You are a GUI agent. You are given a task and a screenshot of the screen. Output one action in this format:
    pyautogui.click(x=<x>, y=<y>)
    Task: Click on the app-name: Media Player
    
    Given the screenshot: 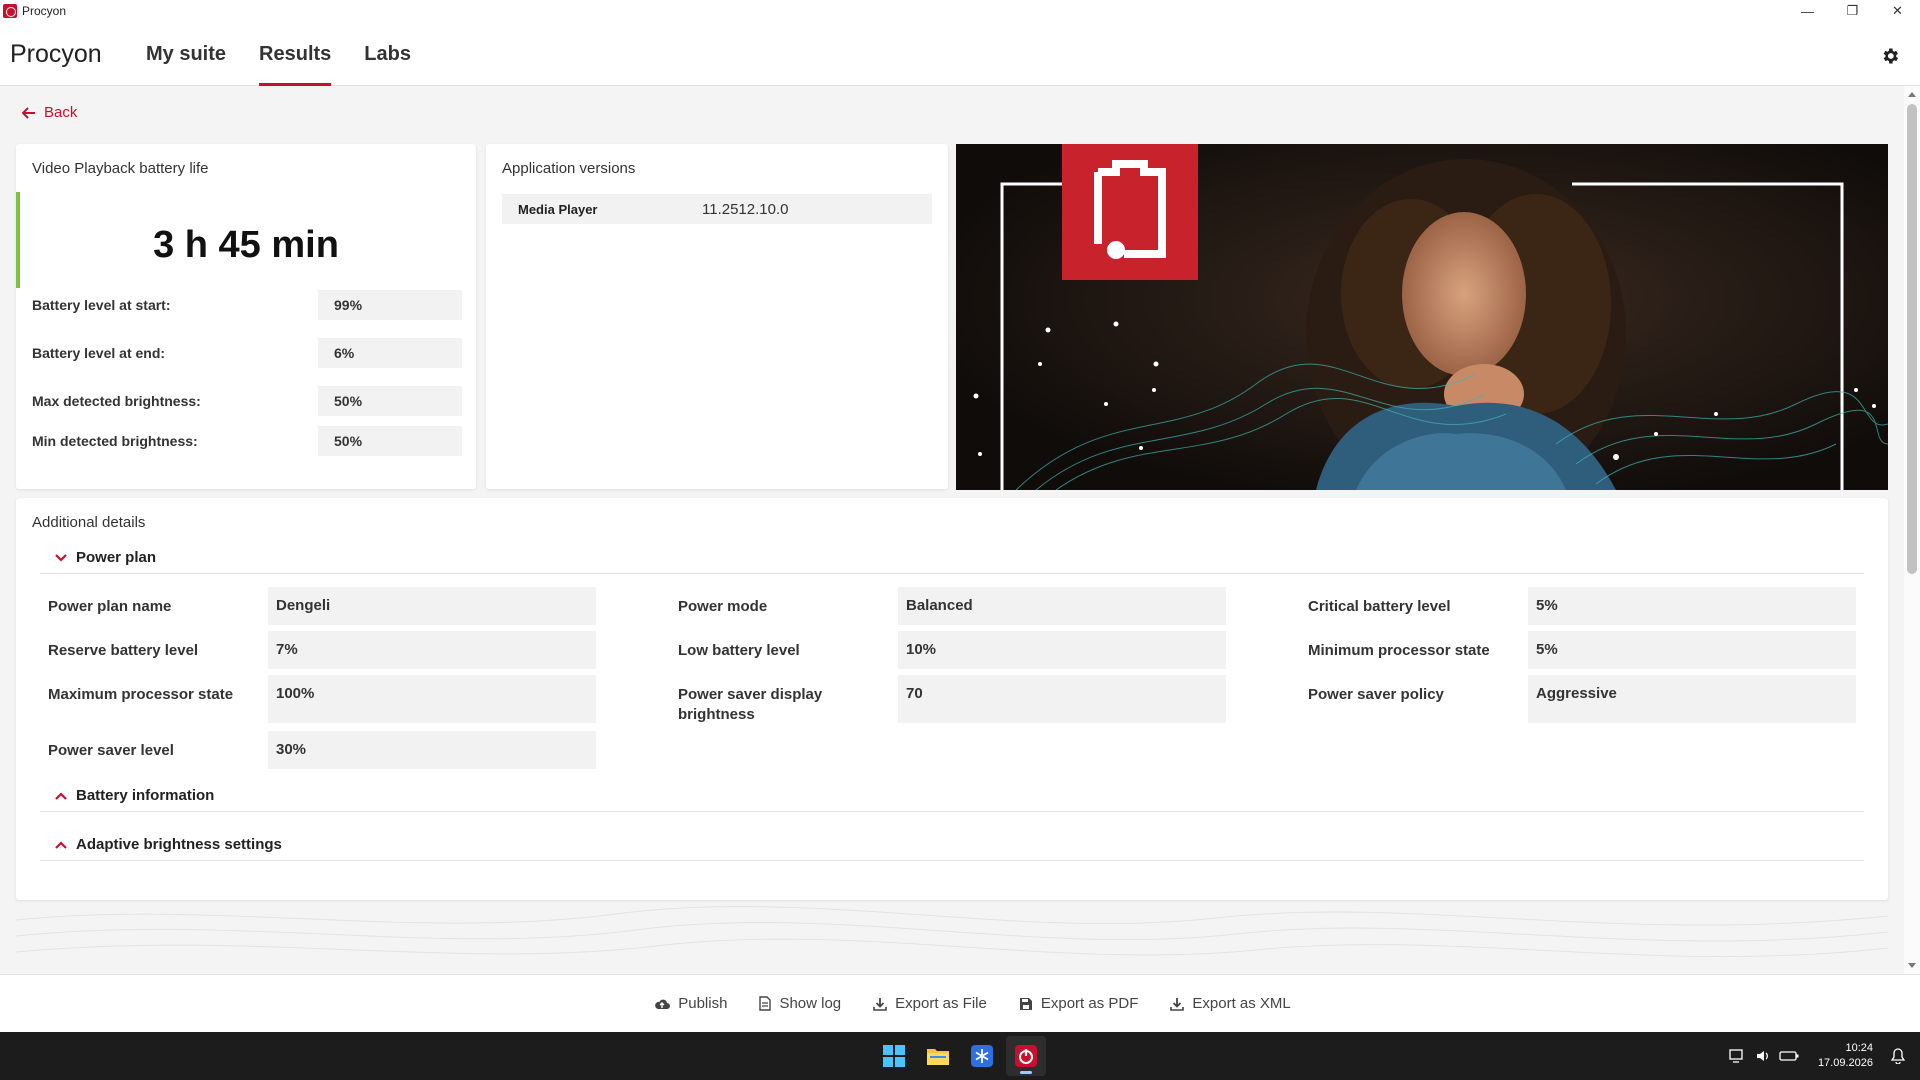 What is the action you would take?
    pyautogui.click(x=558, y=209)
    